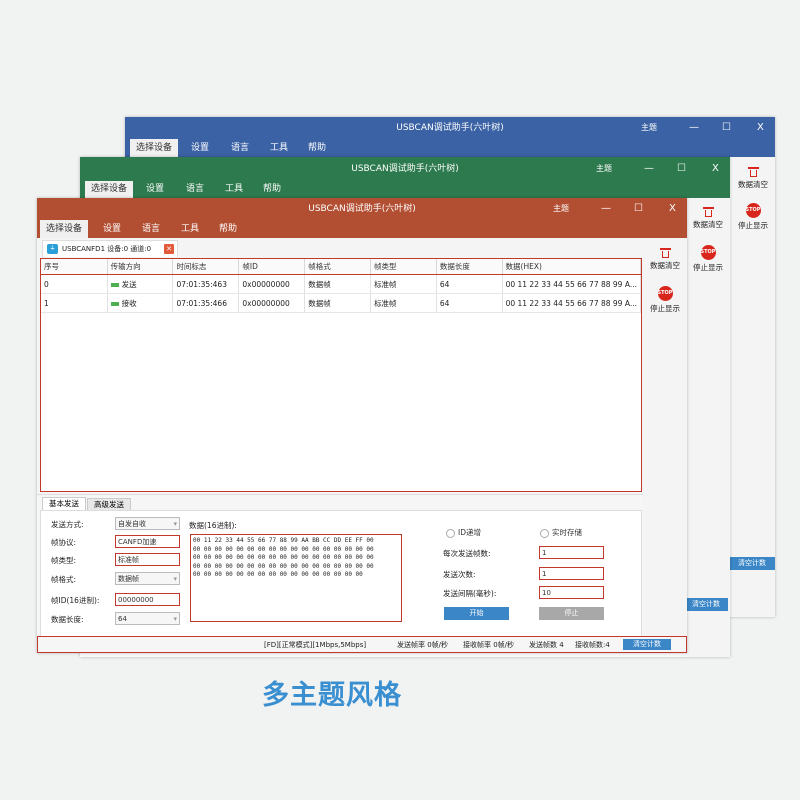 This screenshot has width=800, height=800. Describe the element at coordinates (107, 249) in the screenshot. I see `device-tab-label: USBCANFD1 设备:0 通道:0` at that location.